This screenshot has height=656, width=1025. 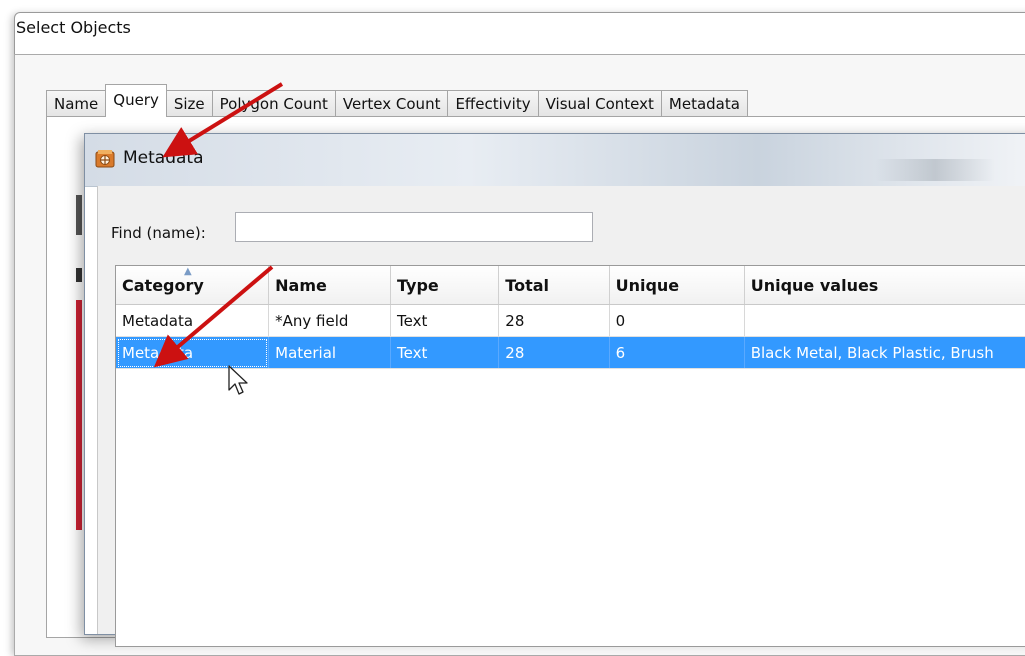 What do you see at coordinates (677, 320) in the screenshot?
I see `cell-unique: 0` at bounding box center [677, 320].